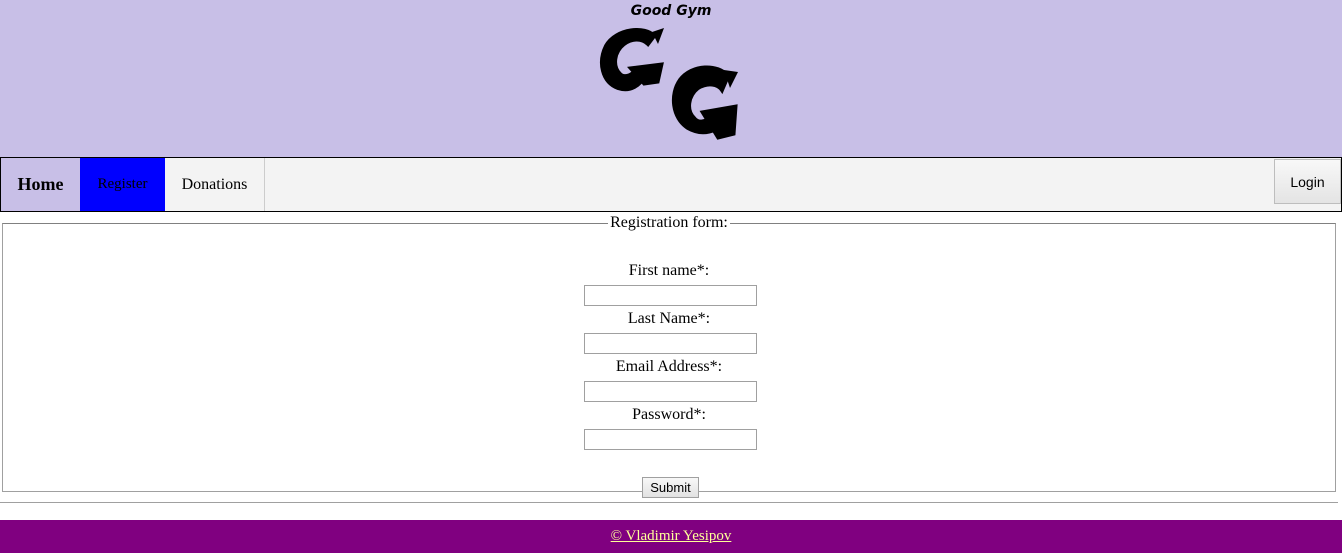  What do you see at coordinates (671, 11) in the screenshot?
I see `site-name: Good Gym` at bounding box center [671, 11].